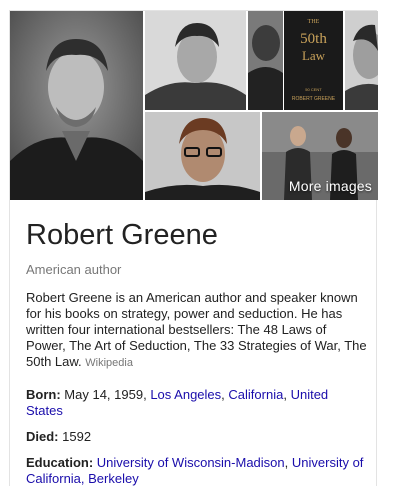  I want to click on entity-title: Robert Greene, so click(122, 235).